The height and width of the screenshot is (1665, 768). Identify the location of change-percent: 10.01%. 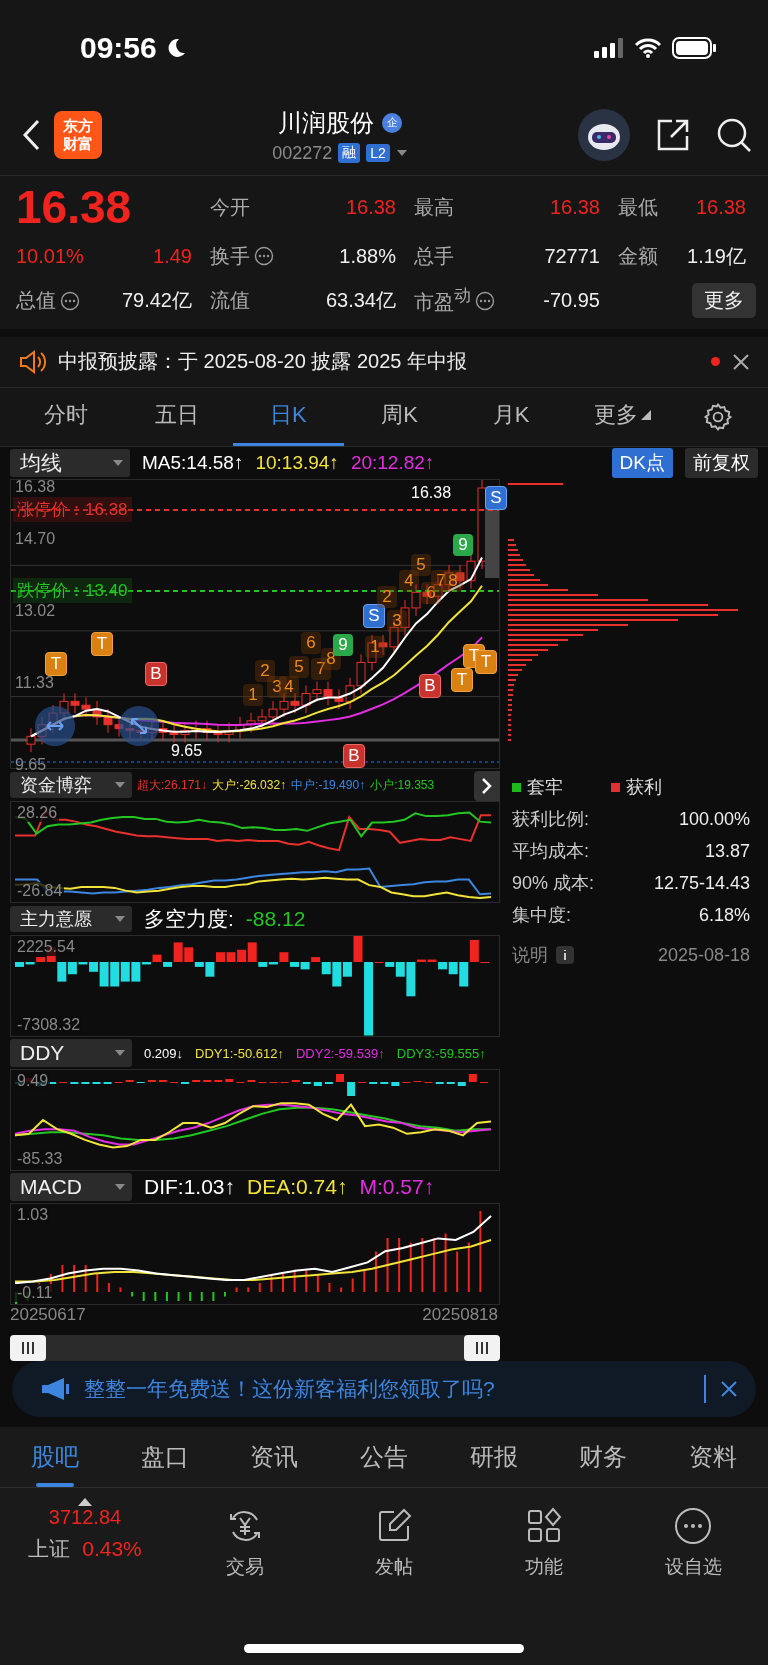
(50, 256).